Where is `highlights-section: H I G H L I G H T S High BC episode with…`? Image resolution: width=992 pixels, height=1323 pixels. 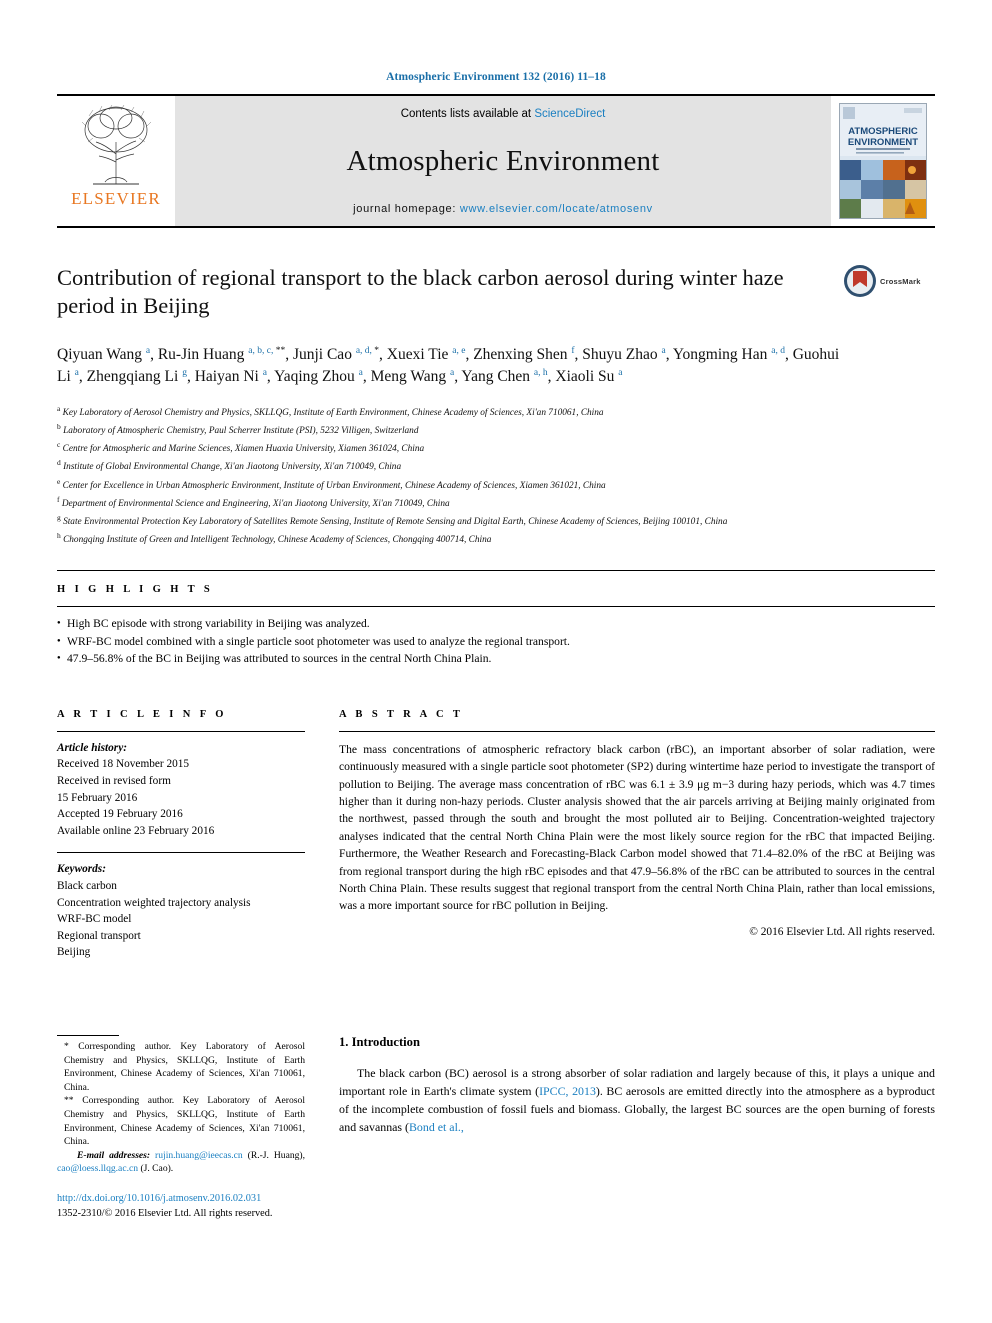 highlights-section: H I G H L I G H T S High BC episode with… is located at coordinates (496, 619).